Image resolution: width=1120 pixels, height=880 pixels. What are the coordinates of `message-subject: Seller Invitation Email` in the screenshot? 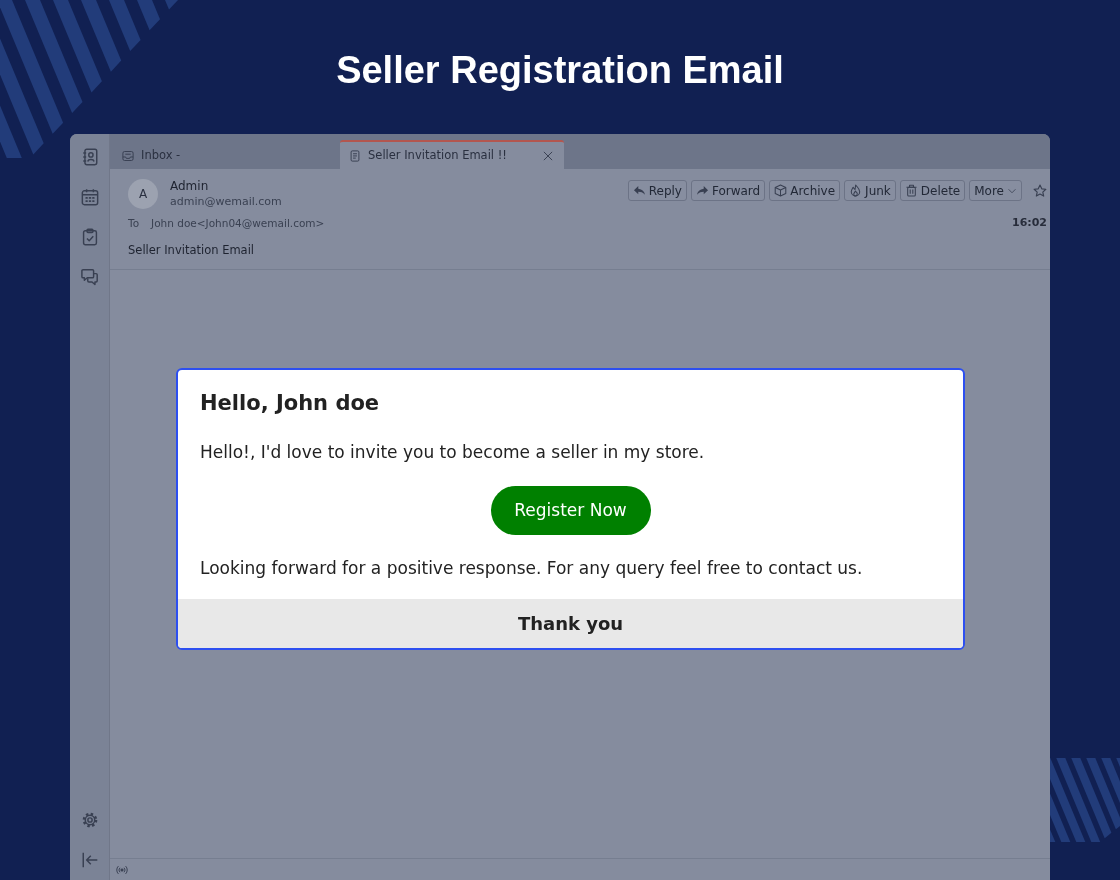 It's located at (191, 250).